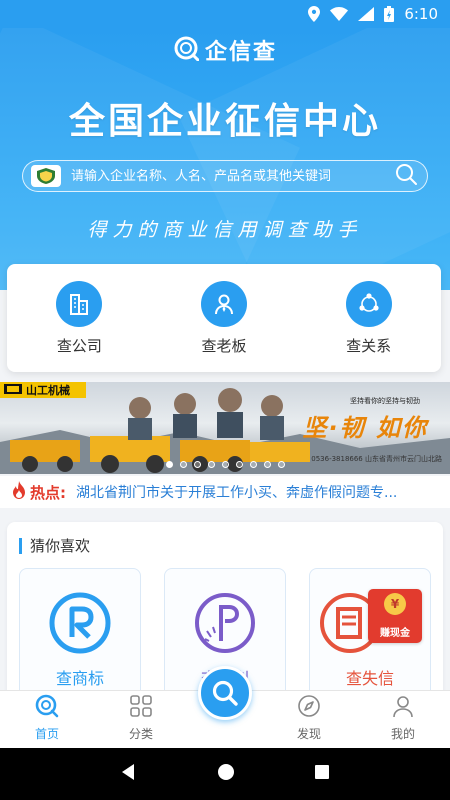 This screenshot has width=450, height=800. Describe the element at coordinates (308, 734) in the screenshot. I see `tab-label: 发现` at that location.